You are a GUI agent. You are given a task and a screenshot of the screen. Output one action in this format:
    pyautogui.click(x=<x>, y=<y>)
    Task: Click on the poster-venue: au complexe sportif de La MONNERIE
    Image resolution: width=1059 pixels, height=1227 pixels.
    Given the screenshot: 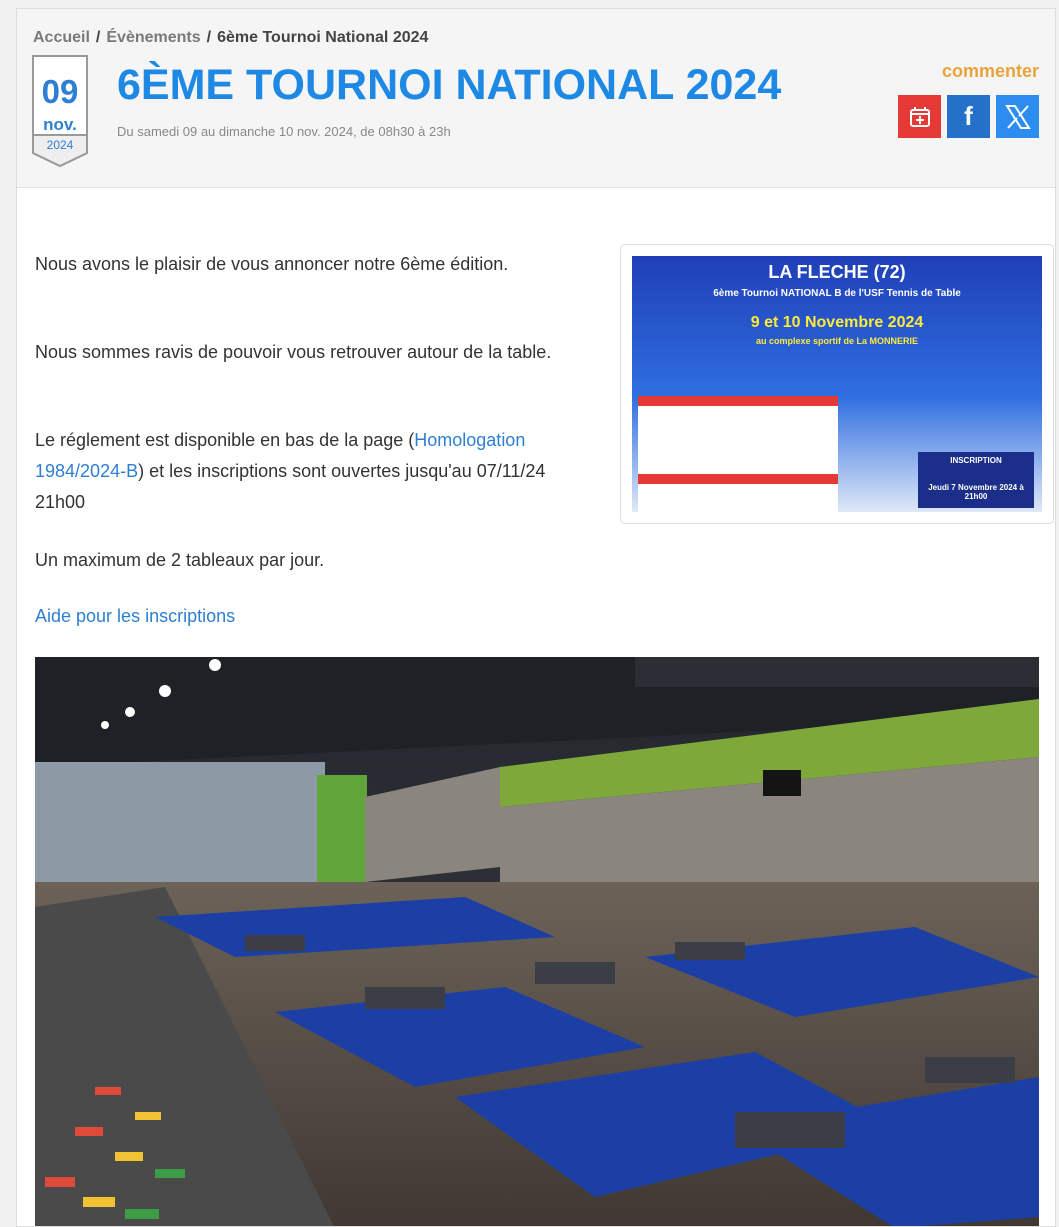 What is the action you would take?
    pyautogui.click(x=837, y=341)
    